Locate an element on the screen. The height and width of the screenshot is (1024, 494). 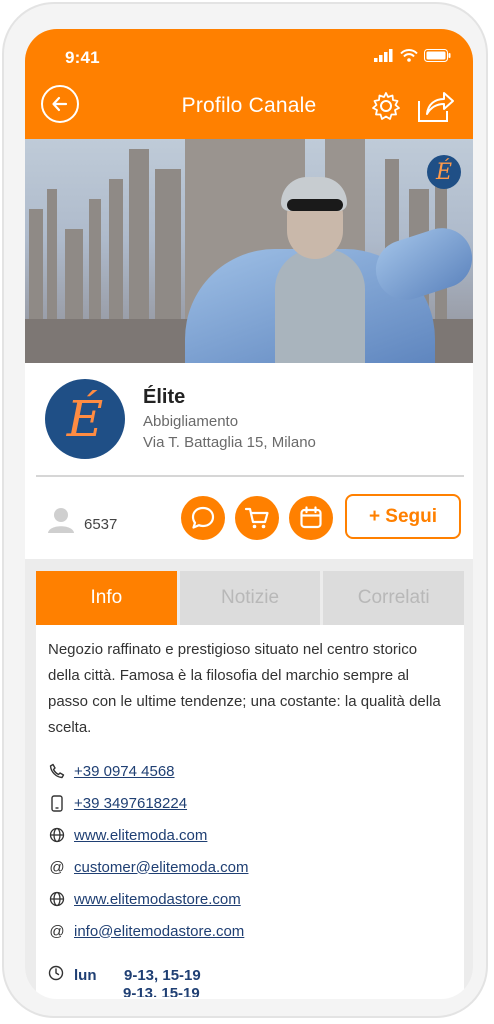
chat-button is located at coordinates (203, 518).